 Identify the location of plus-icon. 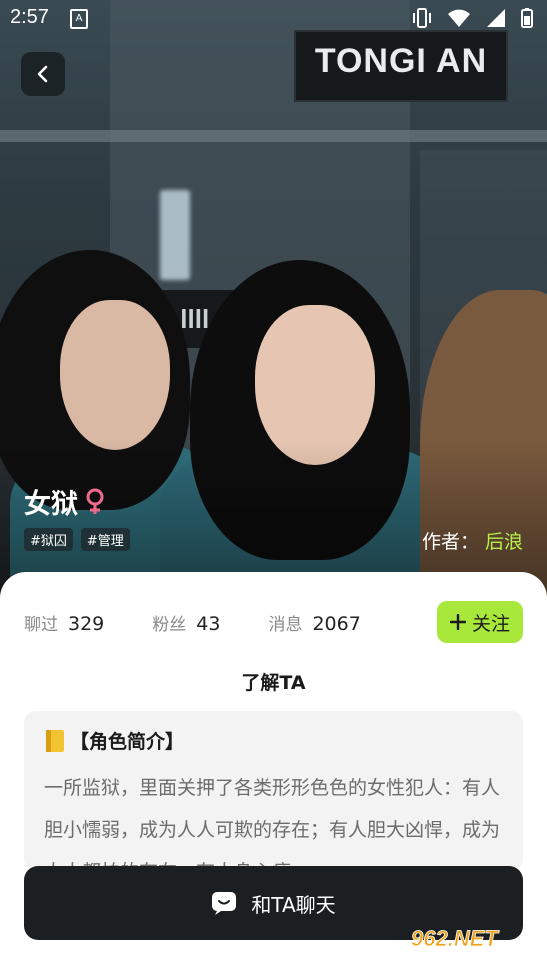
(457, 622).